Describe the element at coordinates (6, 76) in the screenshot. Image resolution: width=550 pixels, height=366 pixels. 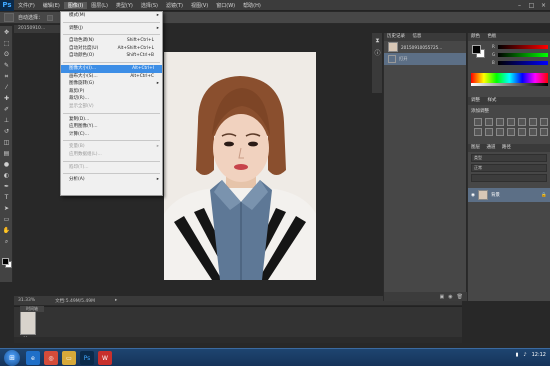
I see `crop-tool-icon: ⌗` at that location.